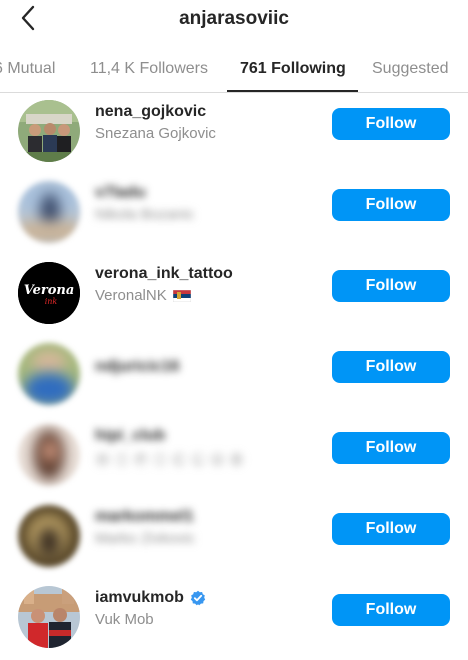 This screenshot has height=660, width=468. Describe the element at coordinates (137, 367) in the screenshot. I see `account-username: ndjuricic16` at that location.